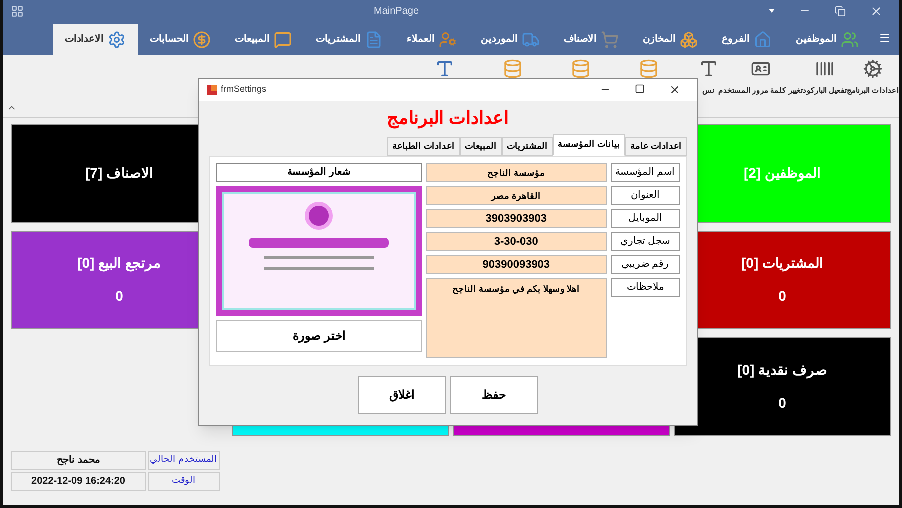 This screenshot has height=508, width=902. What do you see at coordinates (402, 395) in the screenshot?
I see `dialog-button: اغلاق` at bounding box center [402, 395].